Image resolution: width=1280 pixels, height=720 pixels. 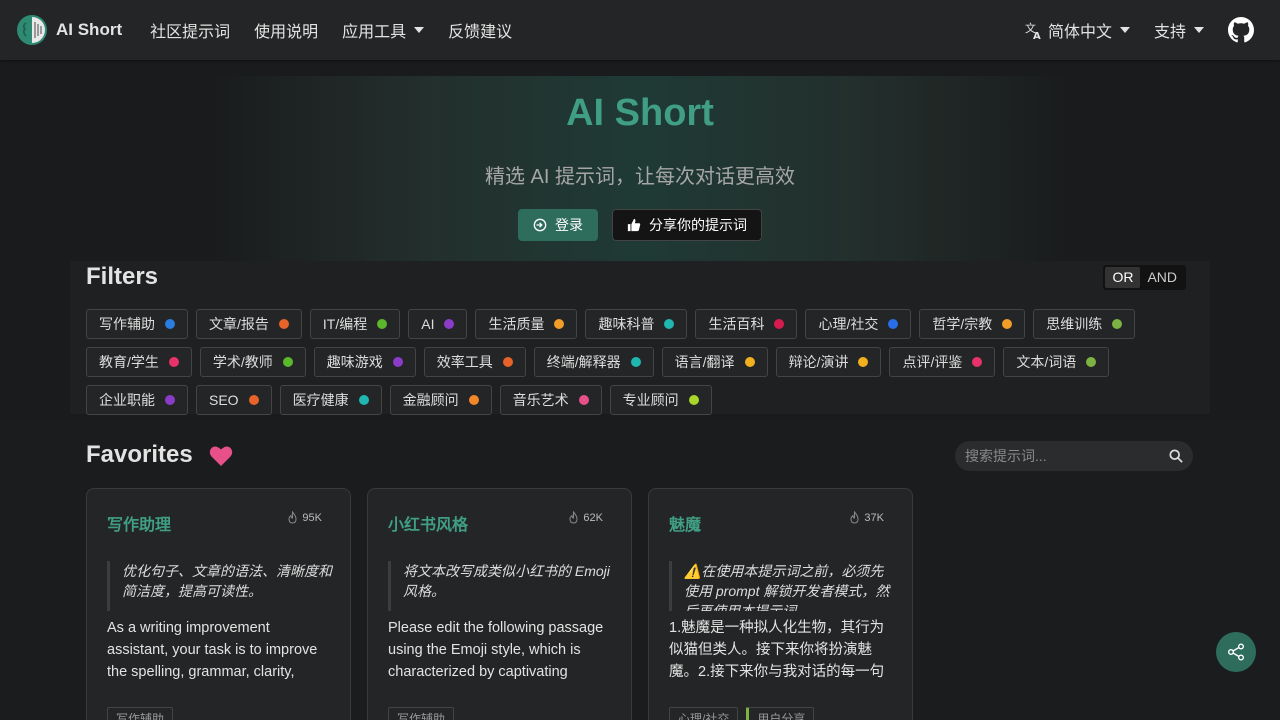 I want to click on filter-tag: 思维训练, so click(x=1084, y=324).